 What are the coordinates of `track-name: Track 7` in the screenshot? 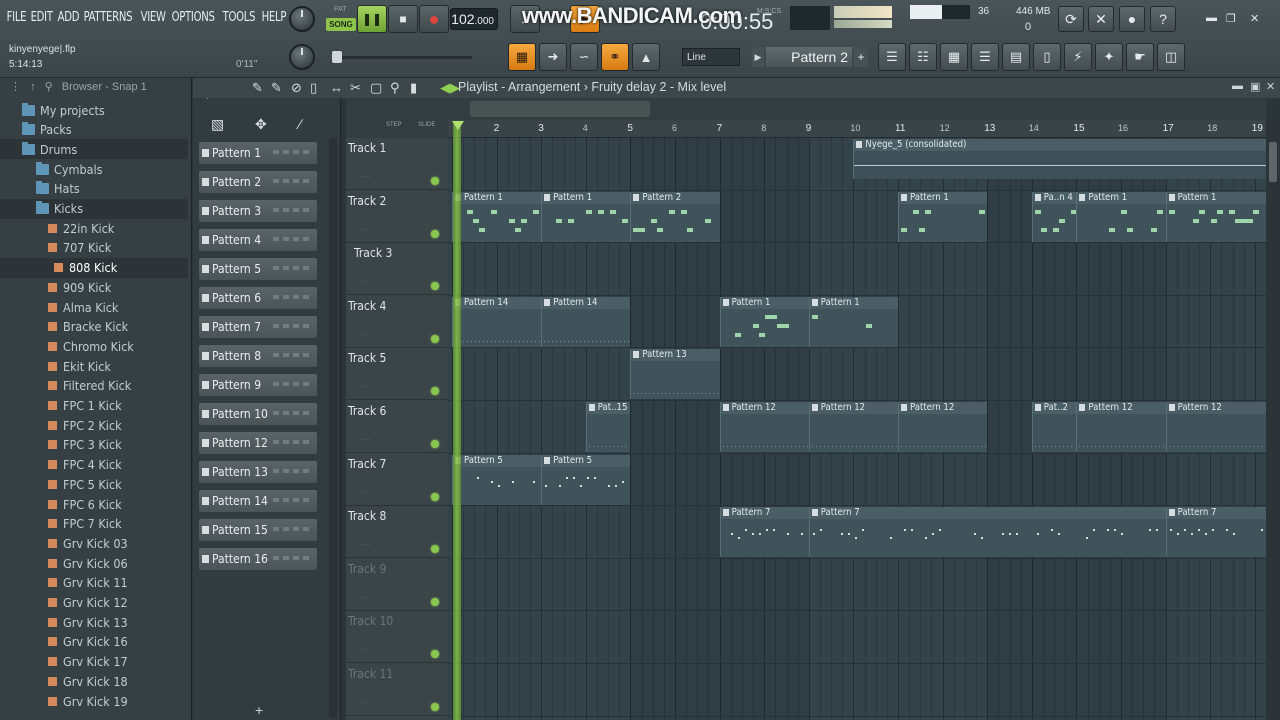 It's located at (367, 464).